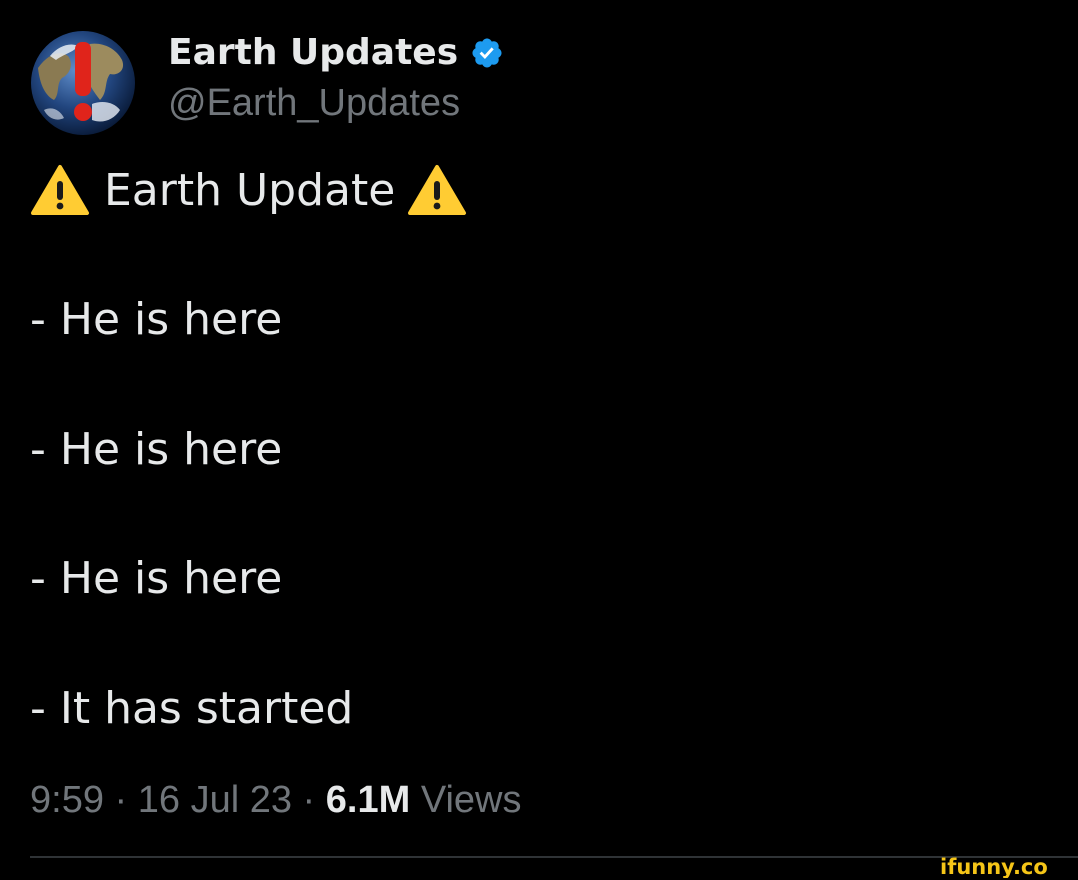  I want to click on tweet-heading: Earth Update, so click(248, 190).